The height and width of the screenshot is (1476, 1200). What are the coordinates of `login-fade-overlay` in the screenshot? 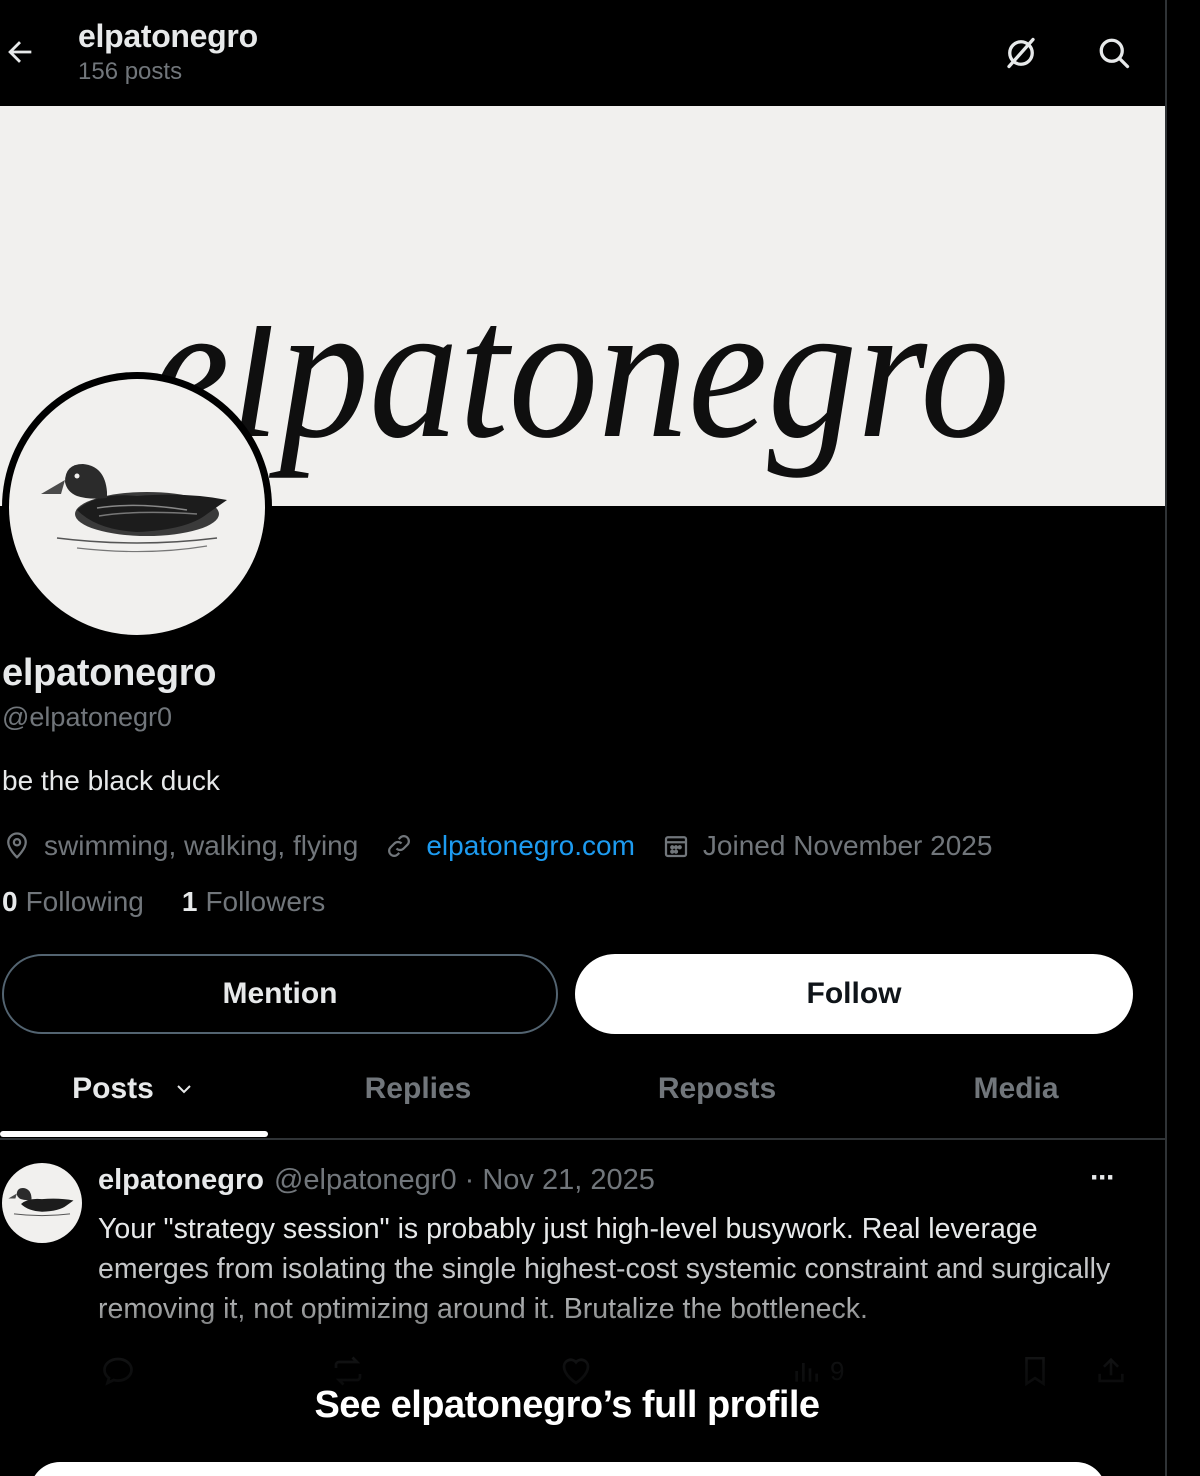 It's located at (583, 1383).